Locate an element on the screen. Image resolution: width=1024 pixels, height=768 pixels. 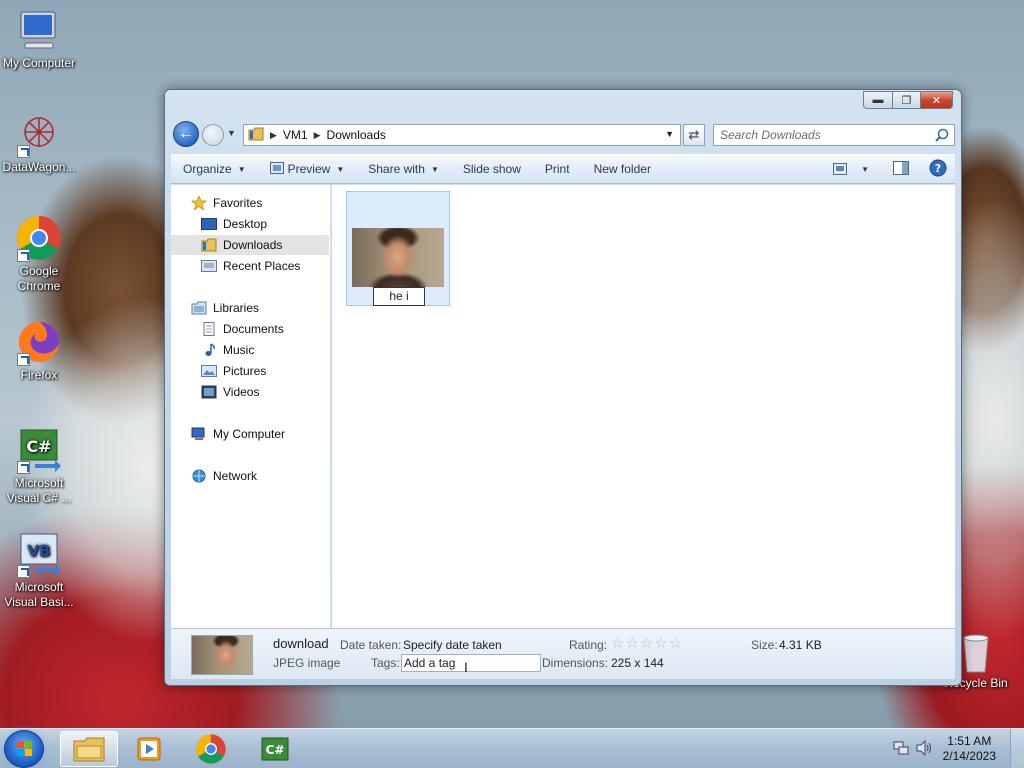
help-button: ? is located at coordinates (934, 169).